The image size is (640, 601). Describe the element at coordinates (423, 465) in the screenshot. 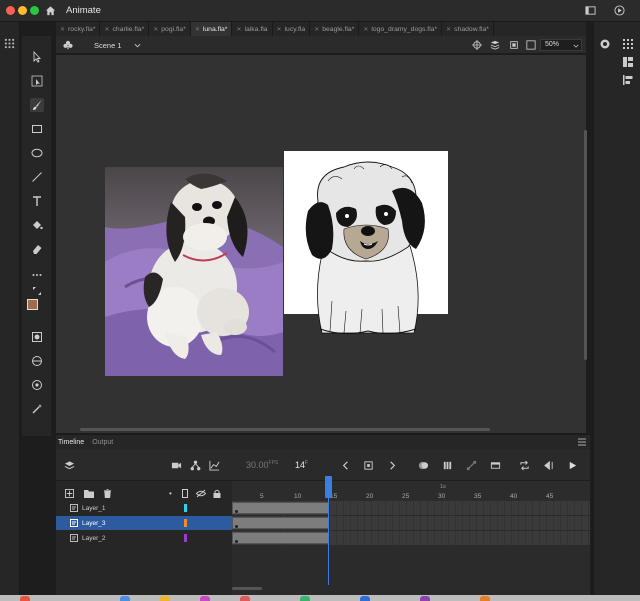

I see `onion-skin-icon` at that location.